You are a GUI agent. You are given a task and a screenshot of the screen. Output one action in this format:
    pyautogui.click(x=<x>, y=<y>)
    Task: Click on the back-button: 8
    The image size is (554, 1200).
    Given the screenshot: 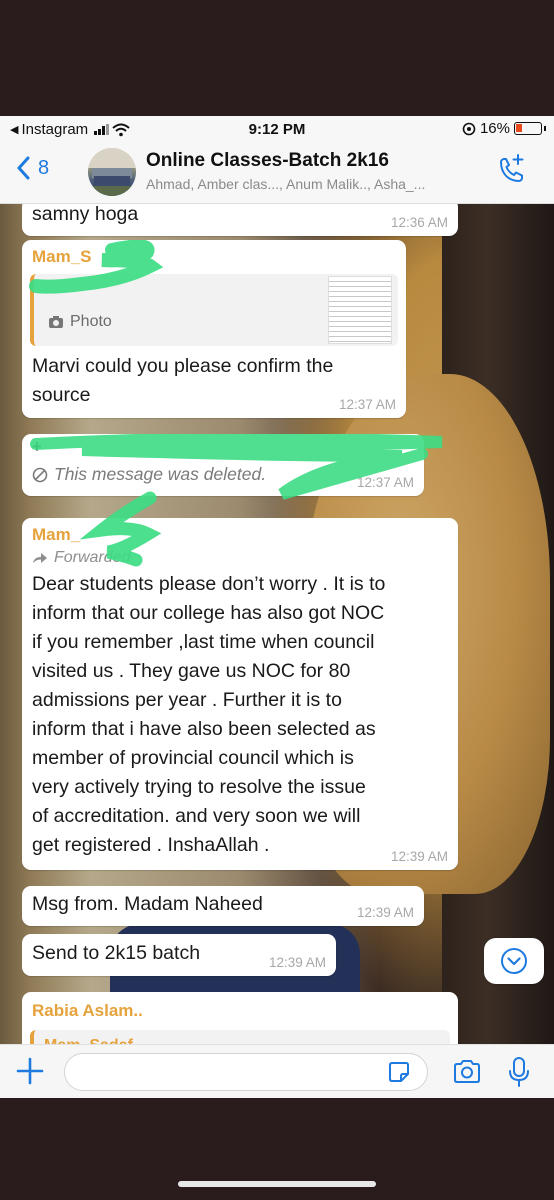 What is the action you would take?
    pyautogui.click(x=32, y=168)
    